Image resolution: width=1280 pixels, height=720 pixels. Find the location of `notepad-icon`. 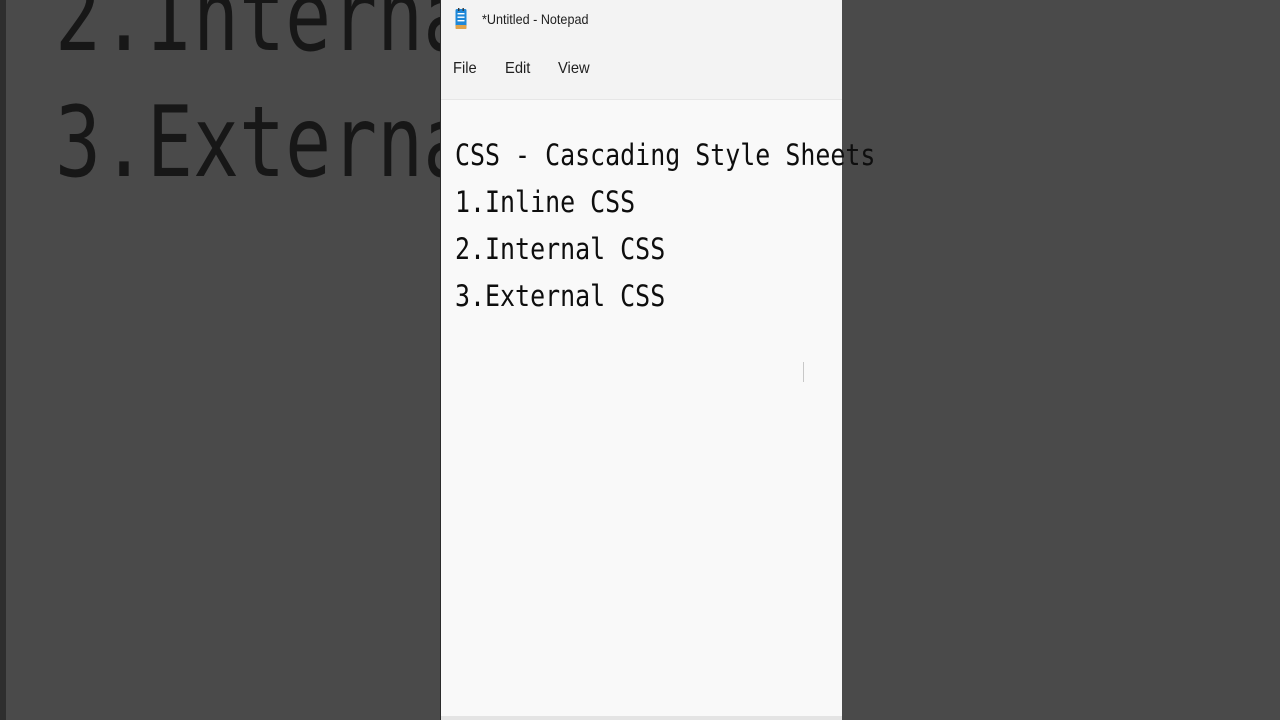

notepad-icon is located at coordinates (461, 19).